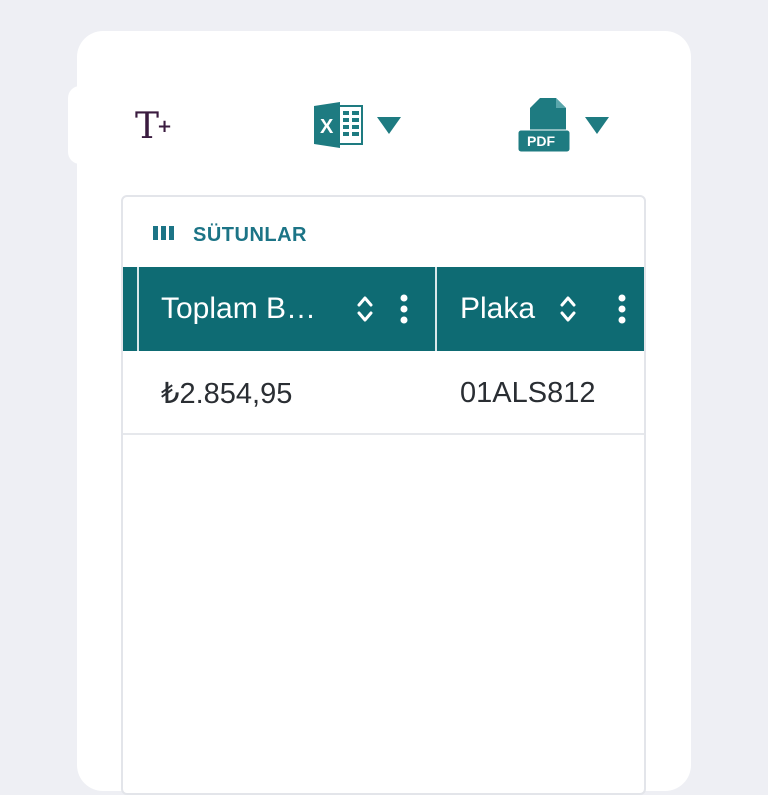 The image size is (768, 795). What do you see at coordinates (541, 141) in the screenshot?
I see `pdf-label: PDF` at bounding box center [541, 141].